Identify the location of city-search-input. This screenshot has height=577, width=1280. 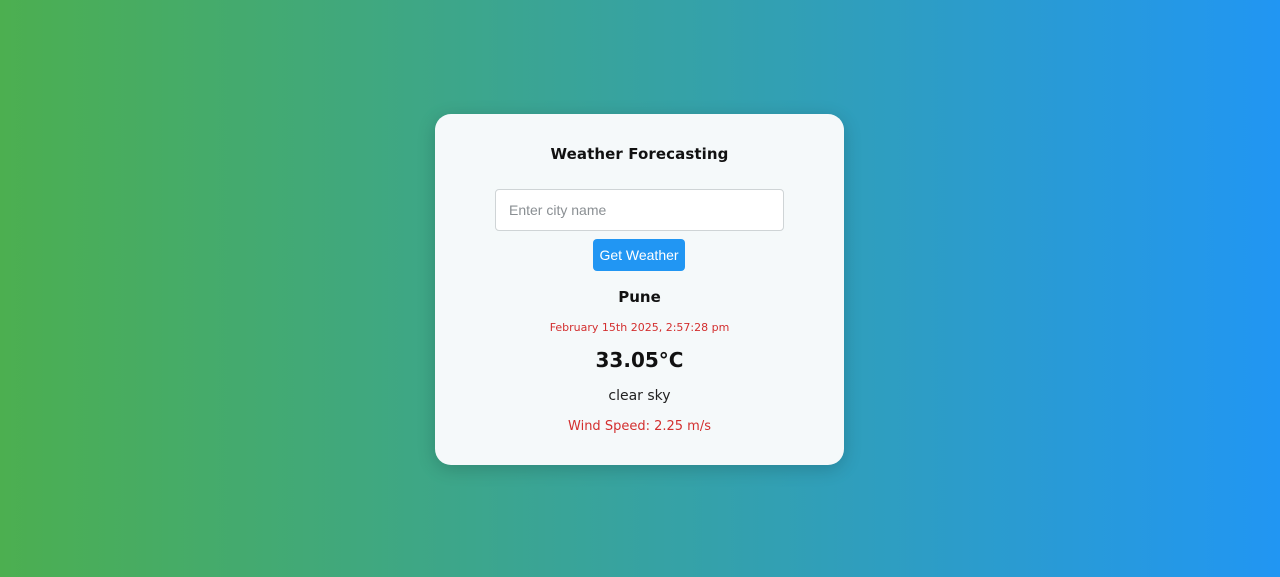
(639, 210).